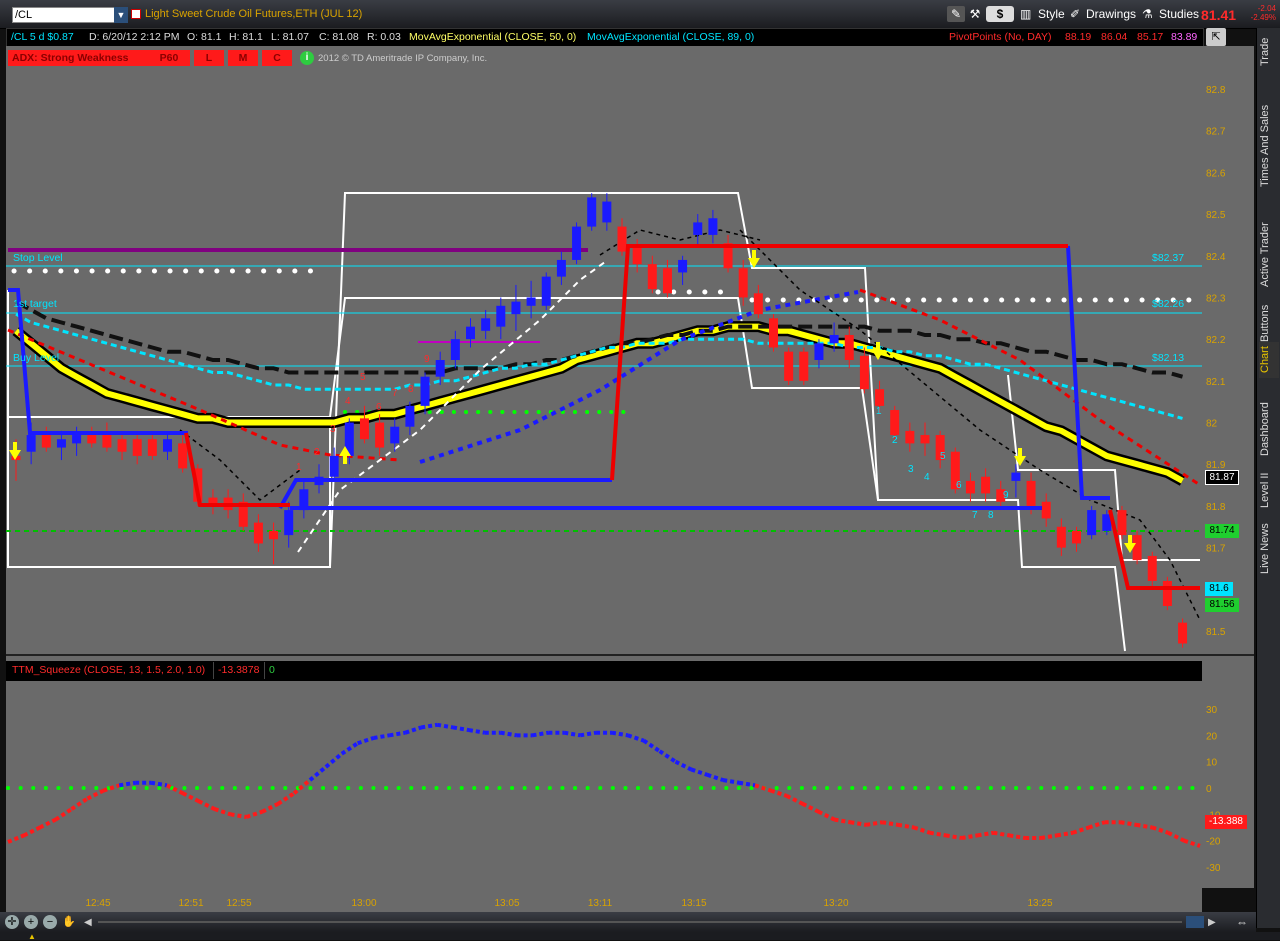 This screenshot has width=1280, height=941. What do you see at coordinates (1216, 215) in the screenshot?
I see `price-tick-label: 82.5` at bounding box center [1216, 215].